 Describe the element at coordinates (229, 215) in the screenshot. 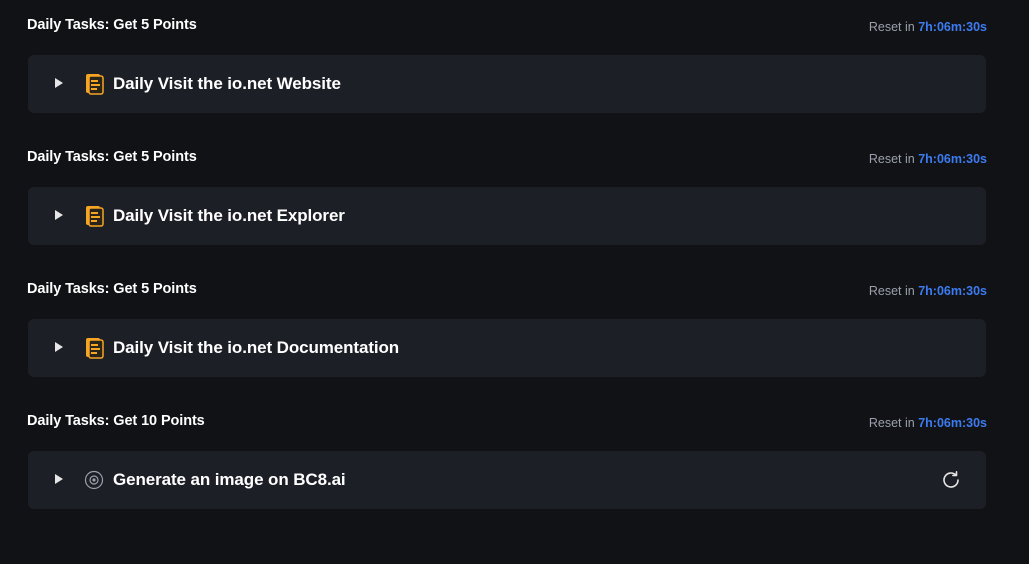

I see `task-label: Daily Visit the io.net Explorer` at that location.